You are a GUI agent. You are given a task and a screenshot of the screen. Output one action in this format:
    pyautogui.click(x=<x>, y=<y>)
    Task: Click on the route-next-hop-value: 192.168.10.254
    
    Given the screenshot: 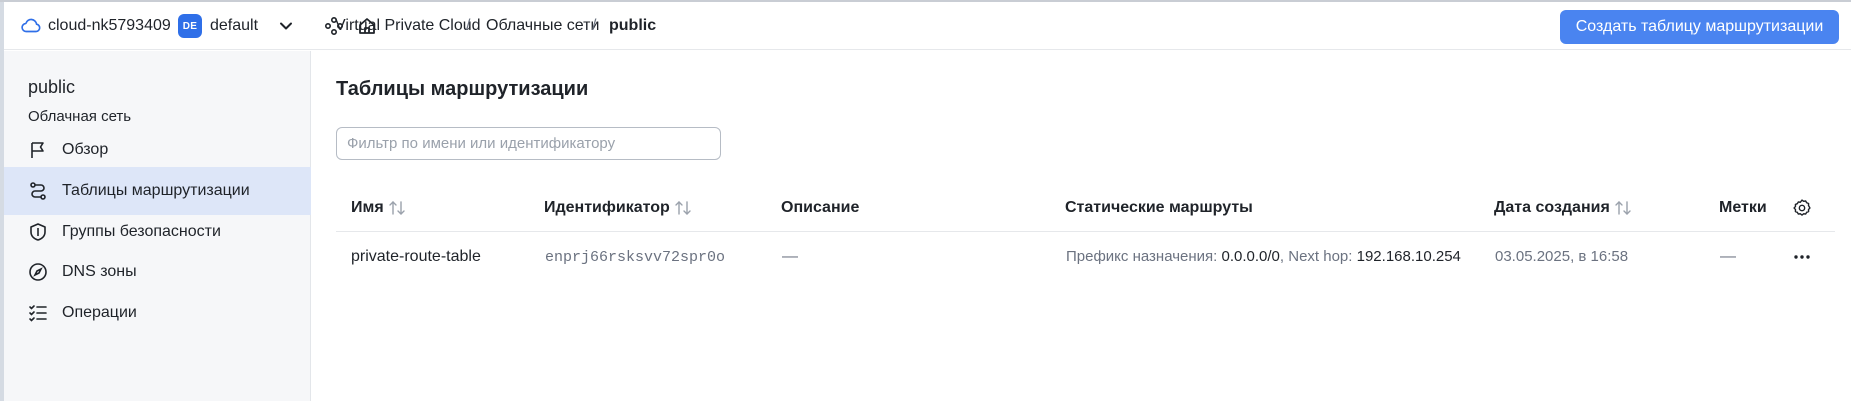 What is the action you would take?
    pyautogui.click(x=1408, y=256)
    